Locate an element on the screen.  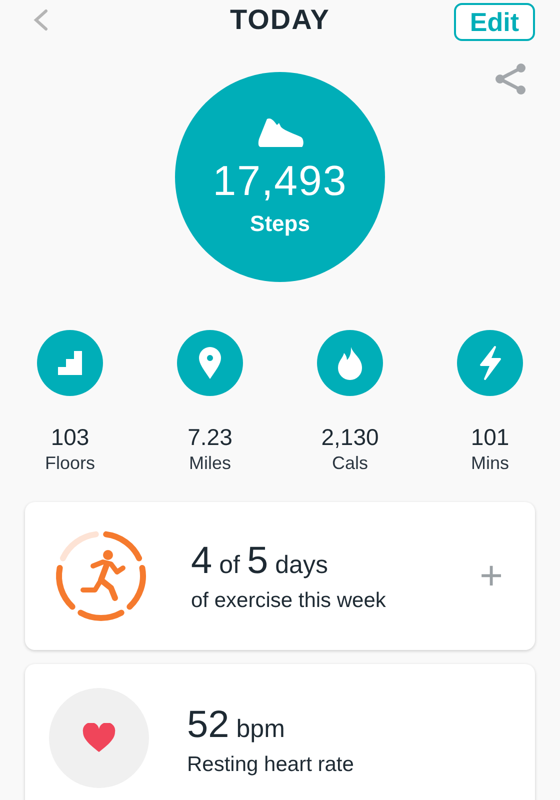
exercise-headline: 4 of 5 days is located at coordinates (260, 561).